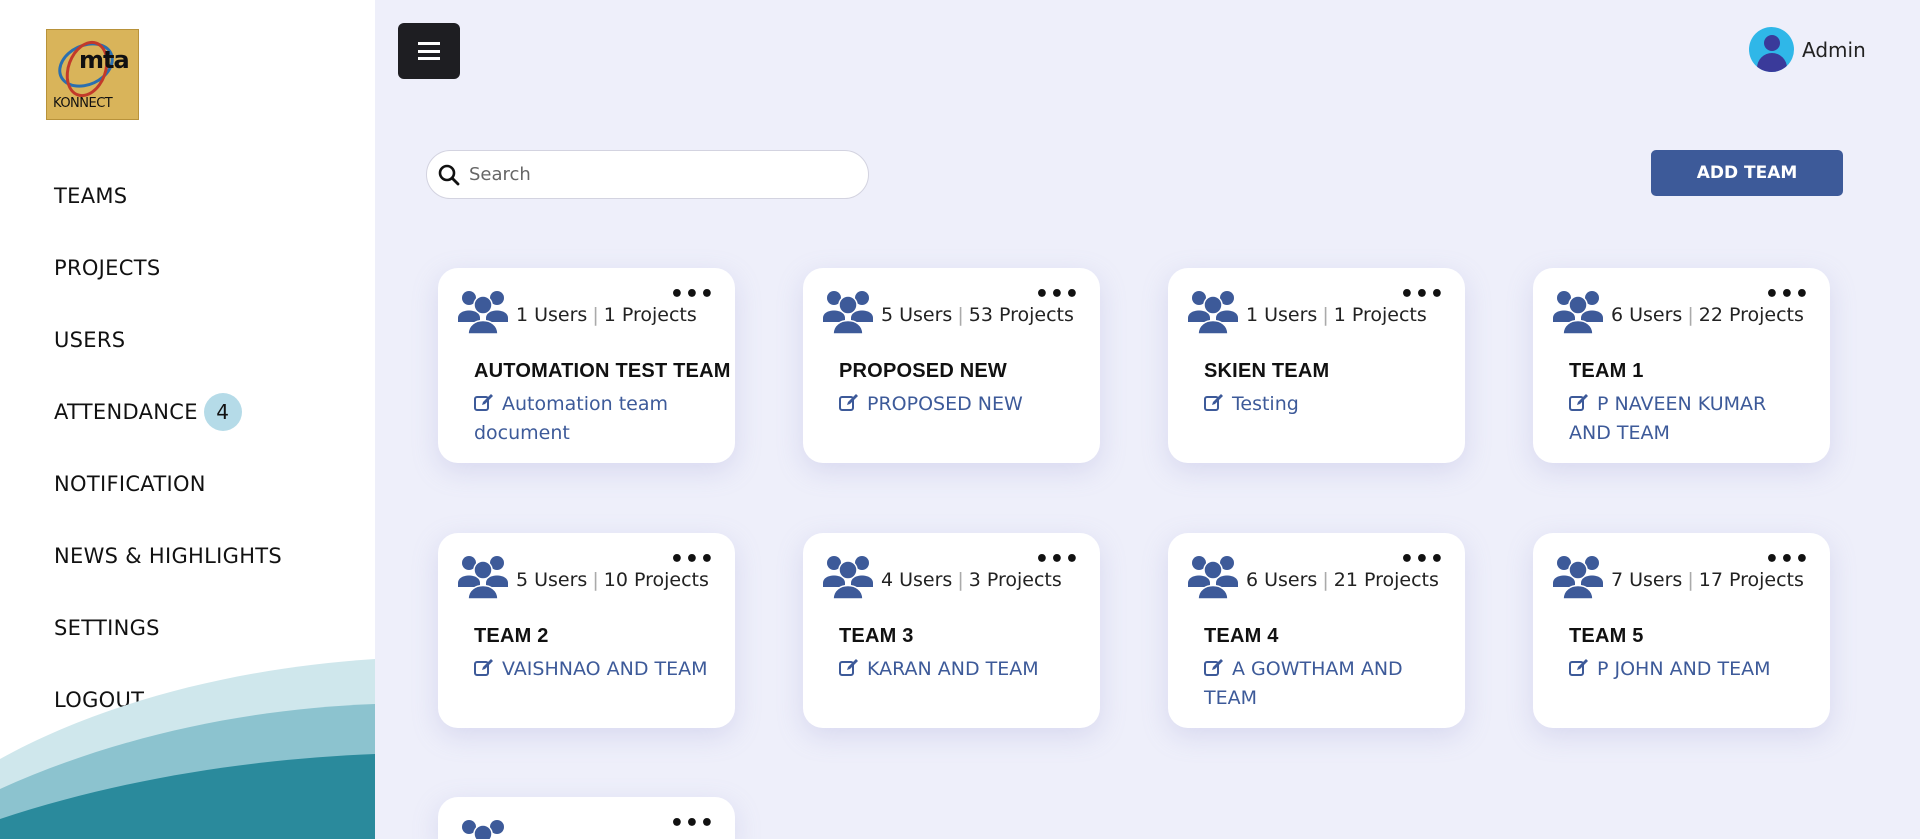 This screenshot has width=1920, height=839. Describe the element at coordinates (945, 404) in the screenshot. I see `team-description-text: PROPOSED NEW` at that location.